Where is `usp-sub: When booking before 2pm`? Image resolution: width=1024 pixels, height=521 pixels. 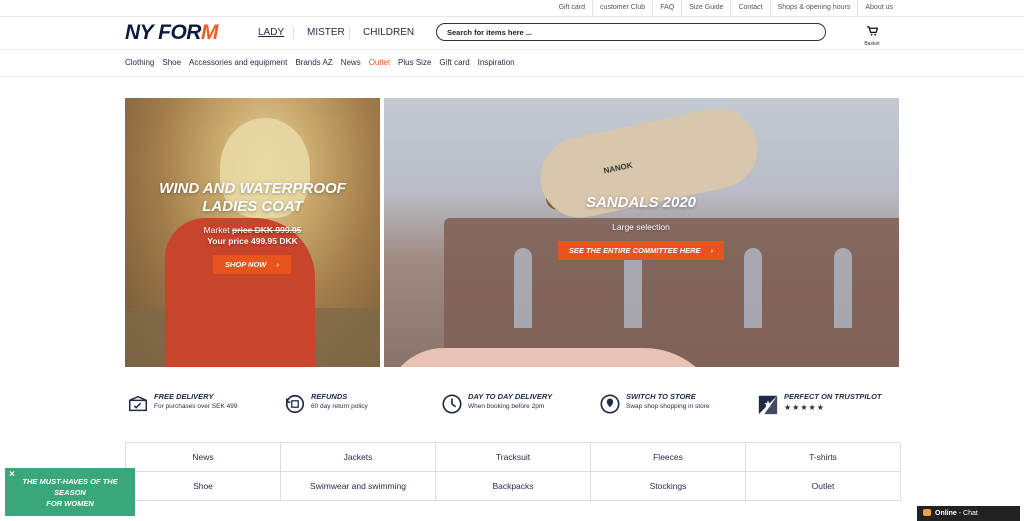 usp-sub: When booking before 2pm is located at coordinates (506, 406).